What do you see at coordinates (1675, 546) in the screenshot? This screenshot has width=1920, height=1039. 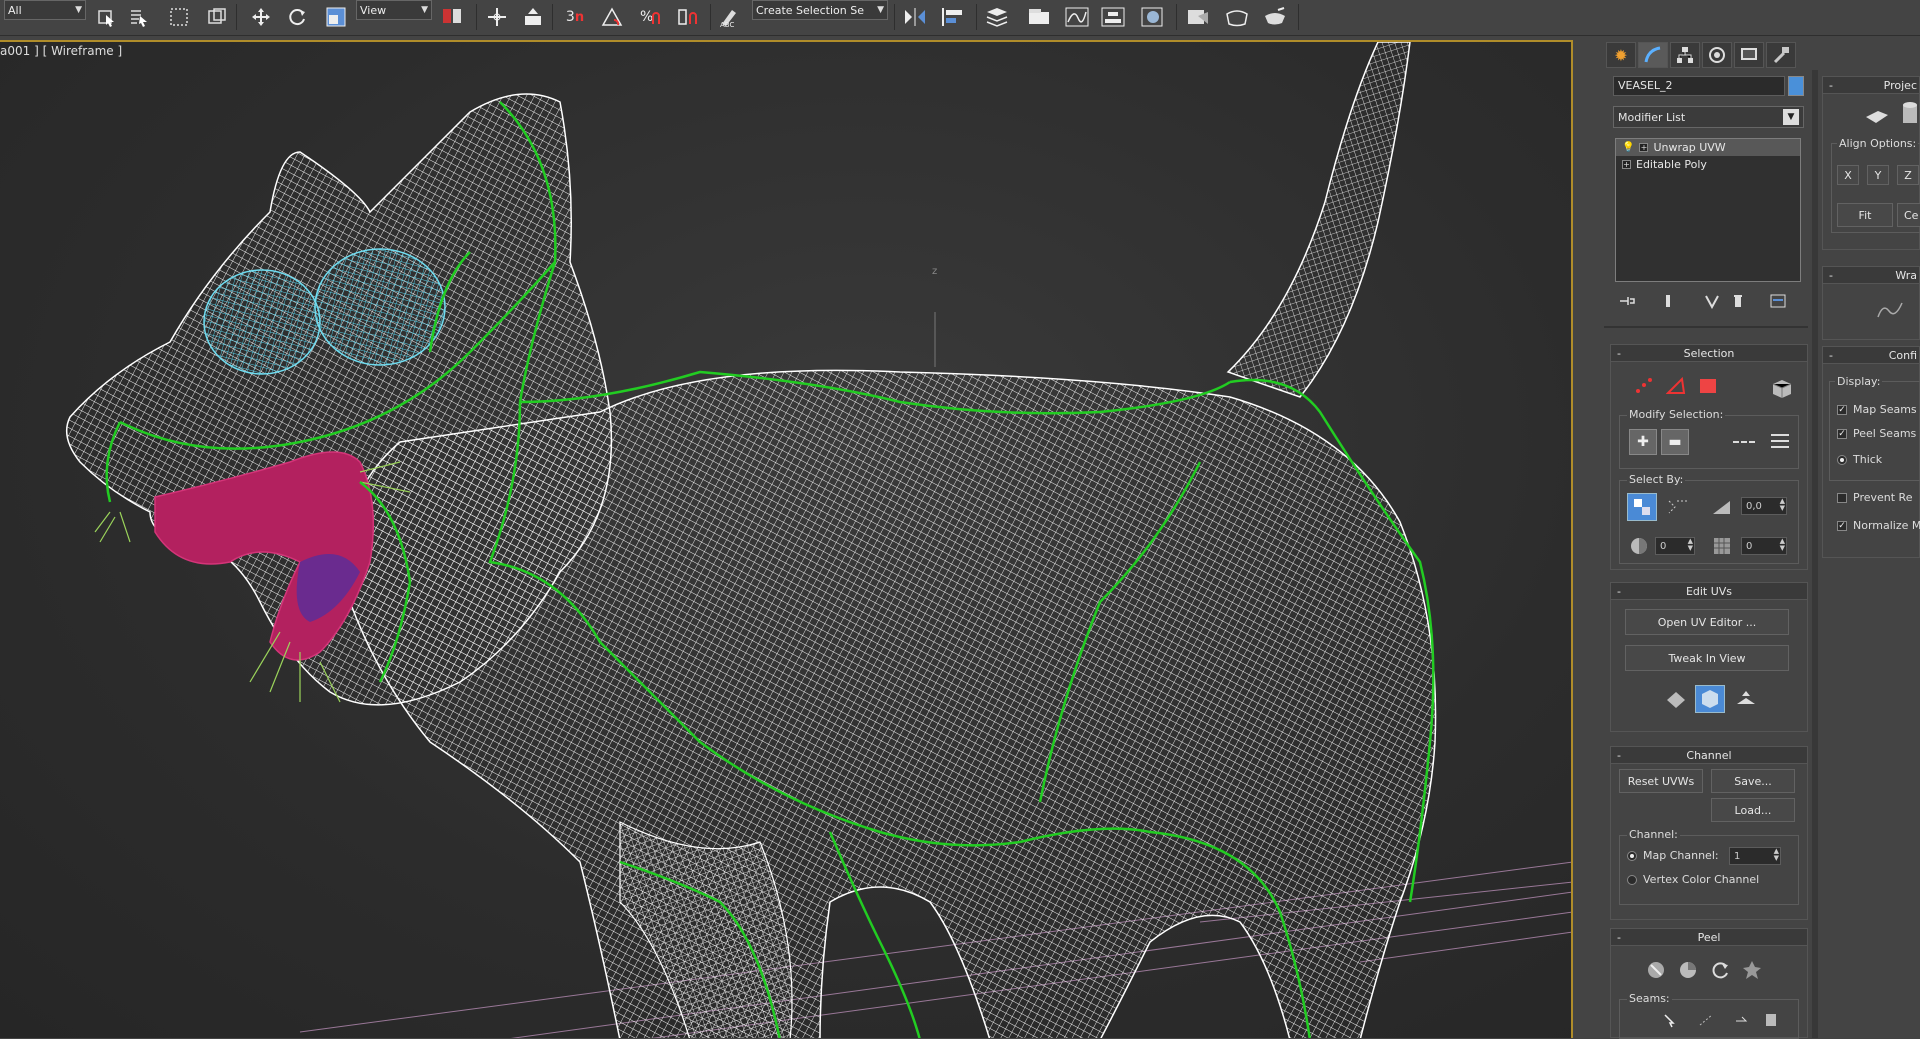 I see `smoothing-group-spinner: 0 ▲ ▼` at bounding box center [1675, 546].